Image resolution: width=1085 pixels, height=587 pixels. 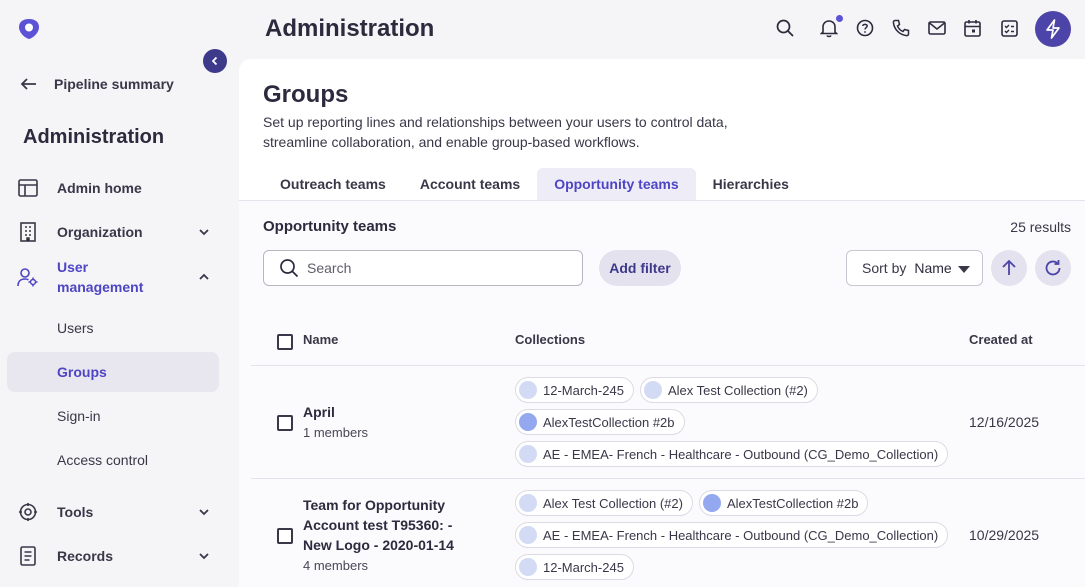 What do you see at coordinates (470, 184) in the screenshot?
I see `tab-account-teams: Account teams` at bounding box center [470, 184].